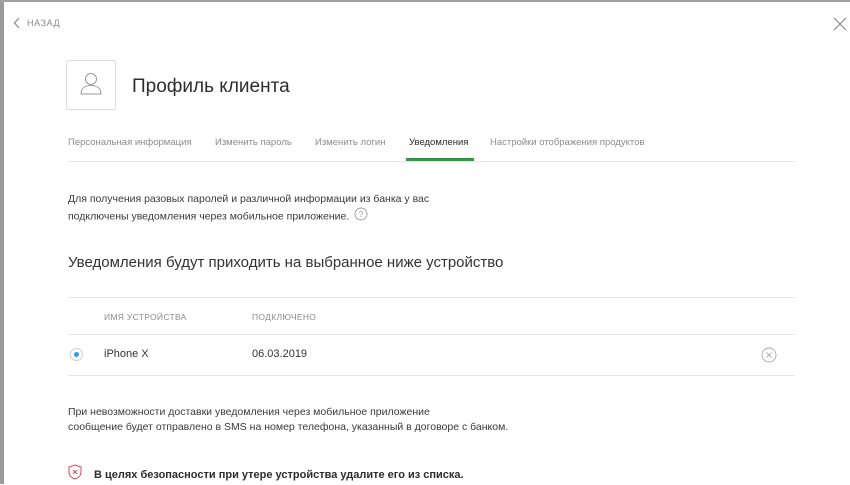  What do you see at coordinates (75, 474) in the screenshot?
I see `shield-icon` at bounding box center [75, 474].